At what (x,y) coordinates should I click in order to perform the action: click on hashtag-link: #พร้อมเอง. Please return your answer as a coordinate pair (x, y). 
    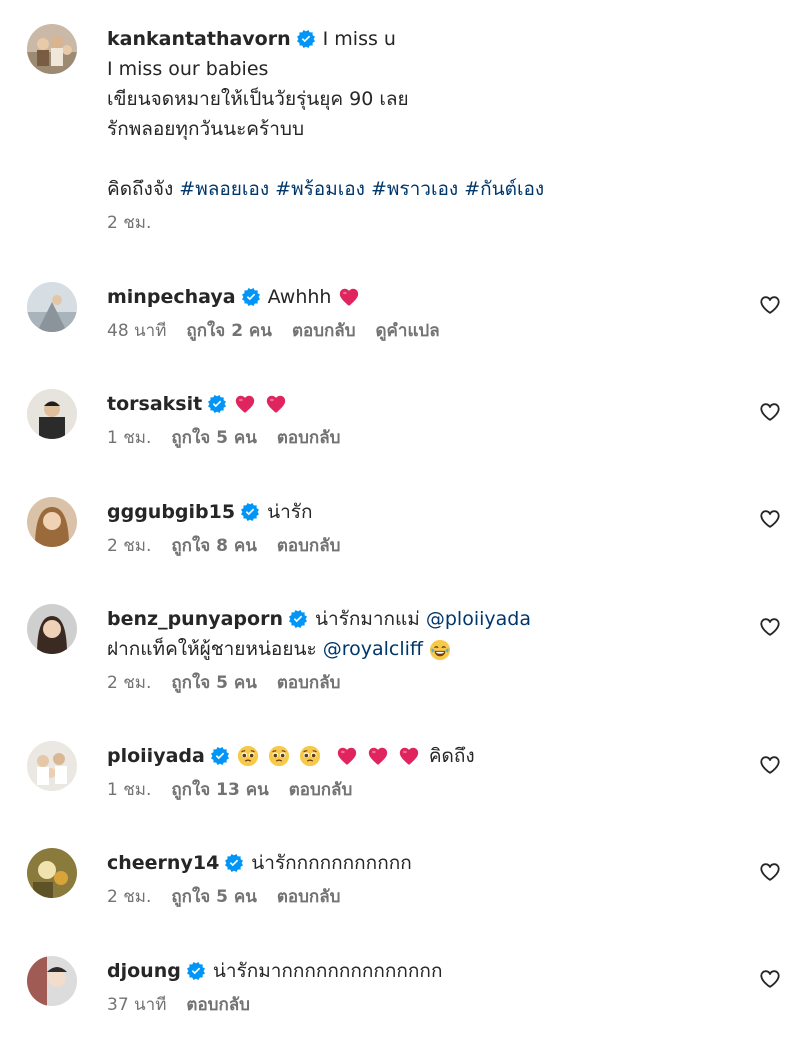
    Looking at the image, I should click on (320, 189).